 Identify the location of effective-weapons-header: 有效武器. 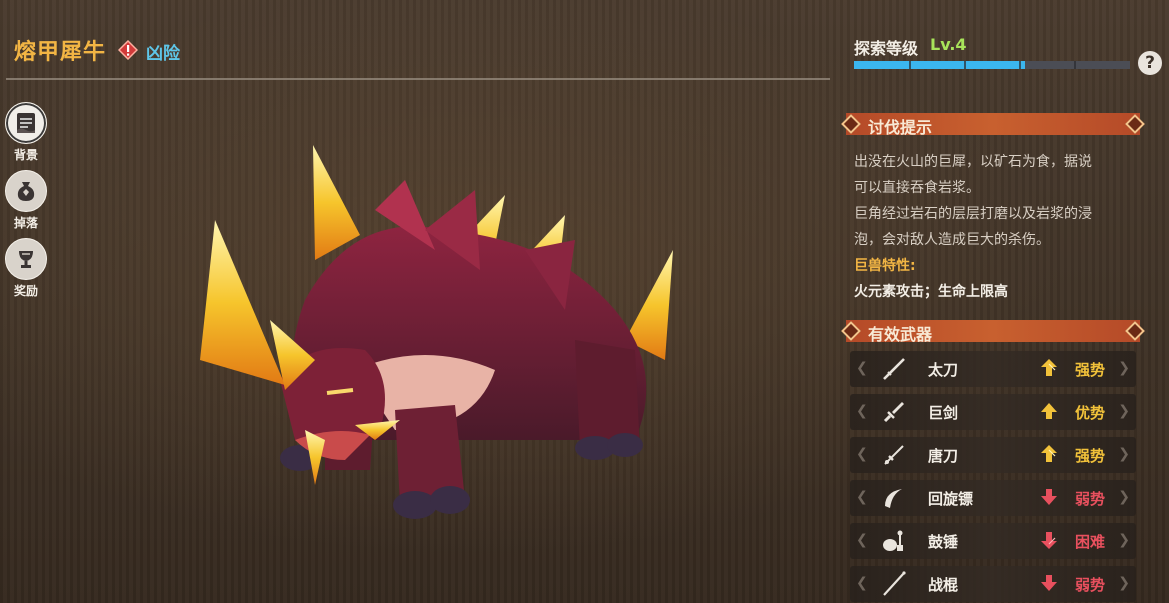
(993, 332).